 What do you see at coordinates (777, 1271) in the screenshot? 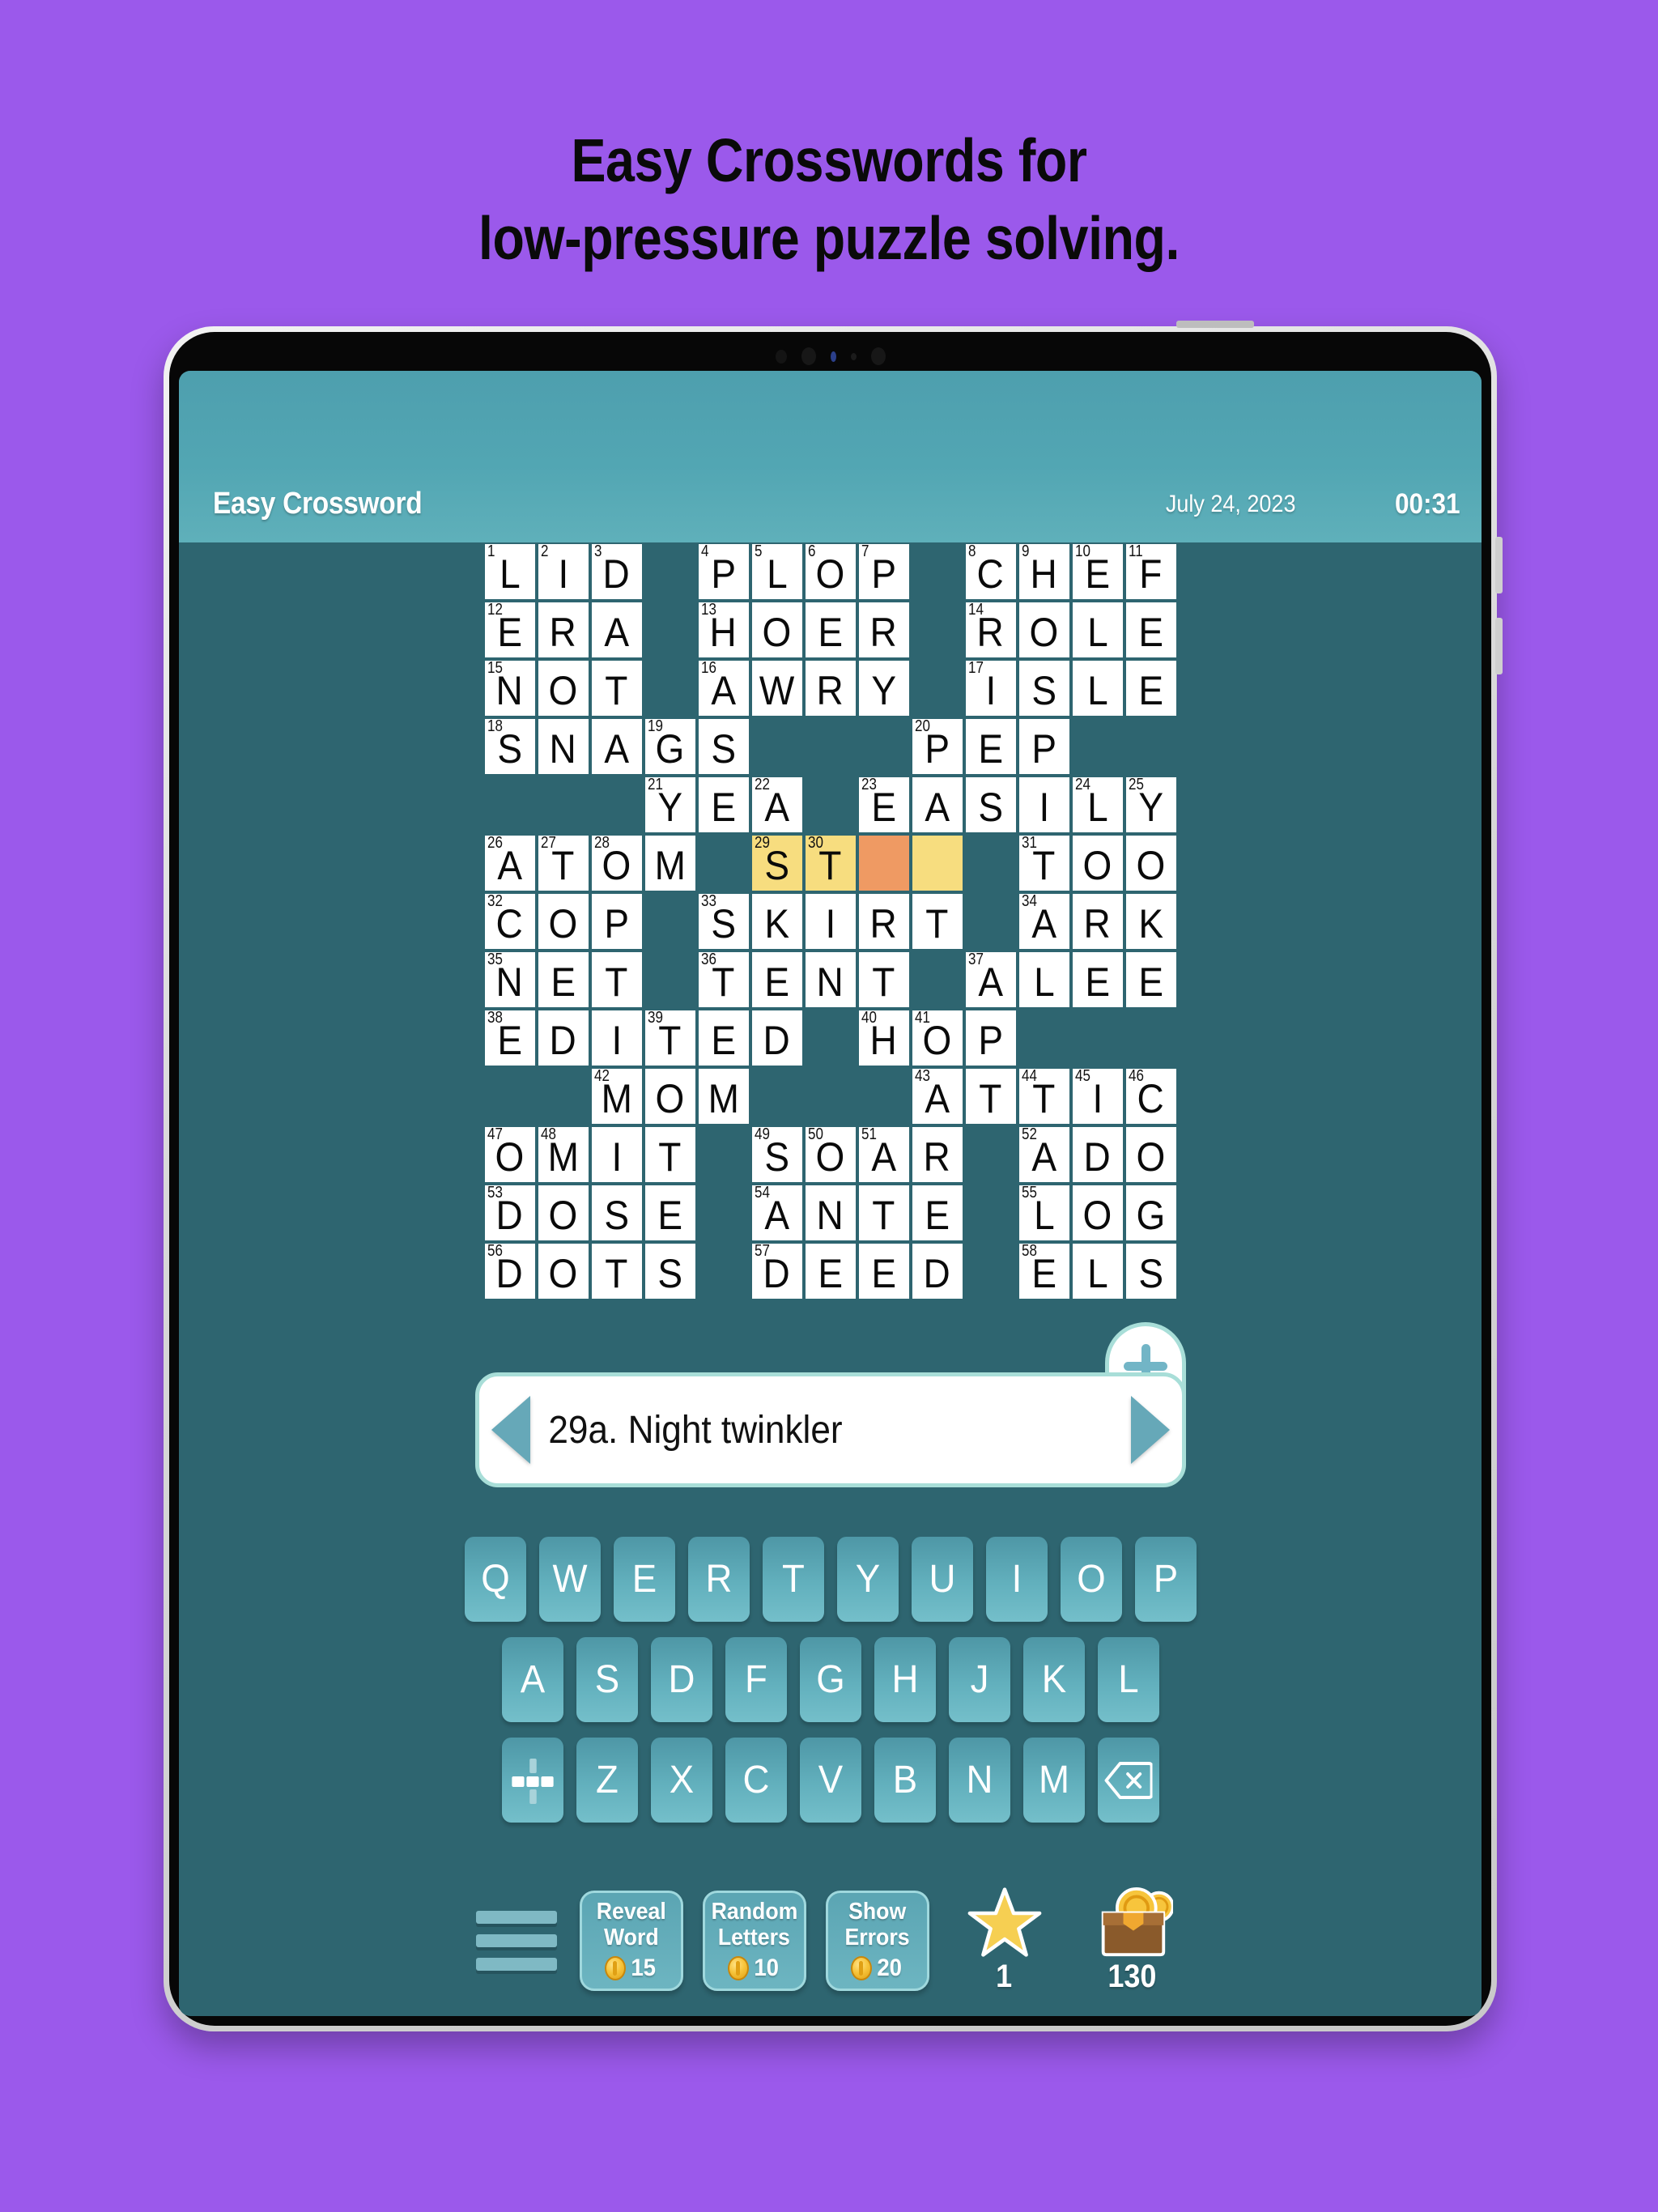
I see `grid-cell: 57 D` at bounding box center [777, 1271].